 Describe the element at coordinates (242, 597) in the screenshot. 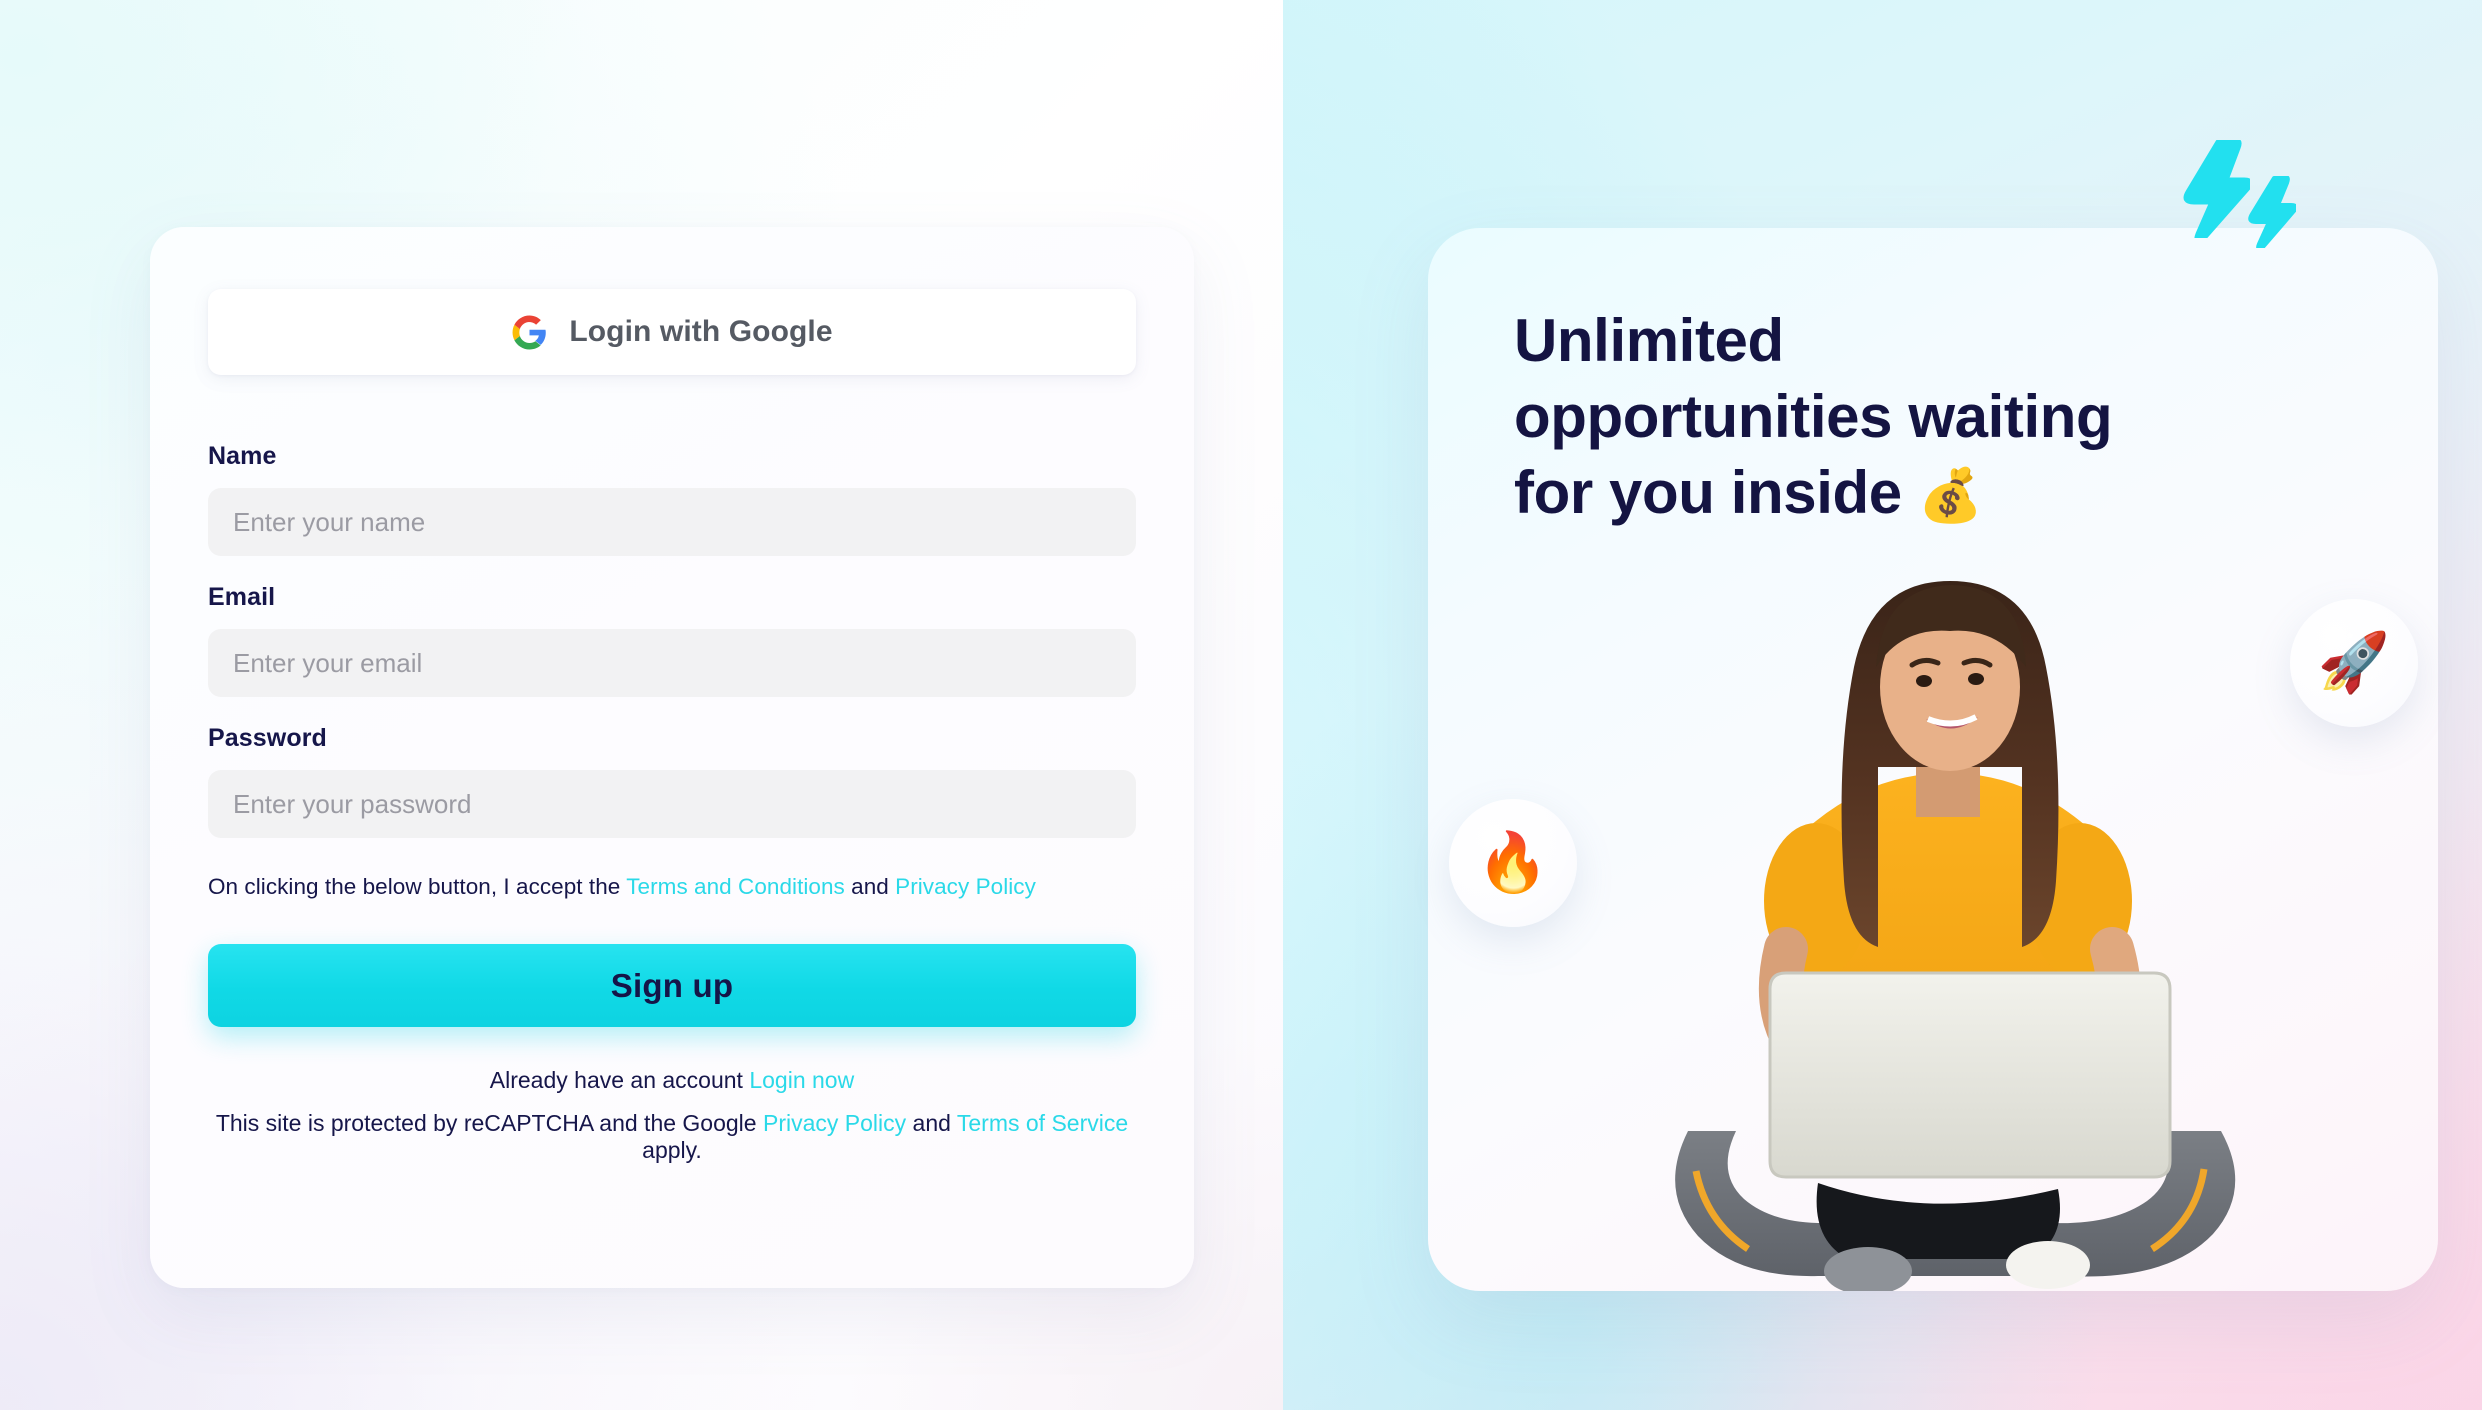

I see `email-label: Email` at that location.